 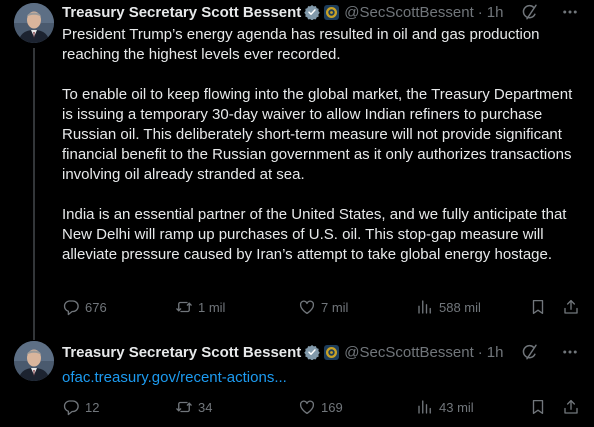 I want to click on repost-count: 1 mil, so click(x=212, y=307).